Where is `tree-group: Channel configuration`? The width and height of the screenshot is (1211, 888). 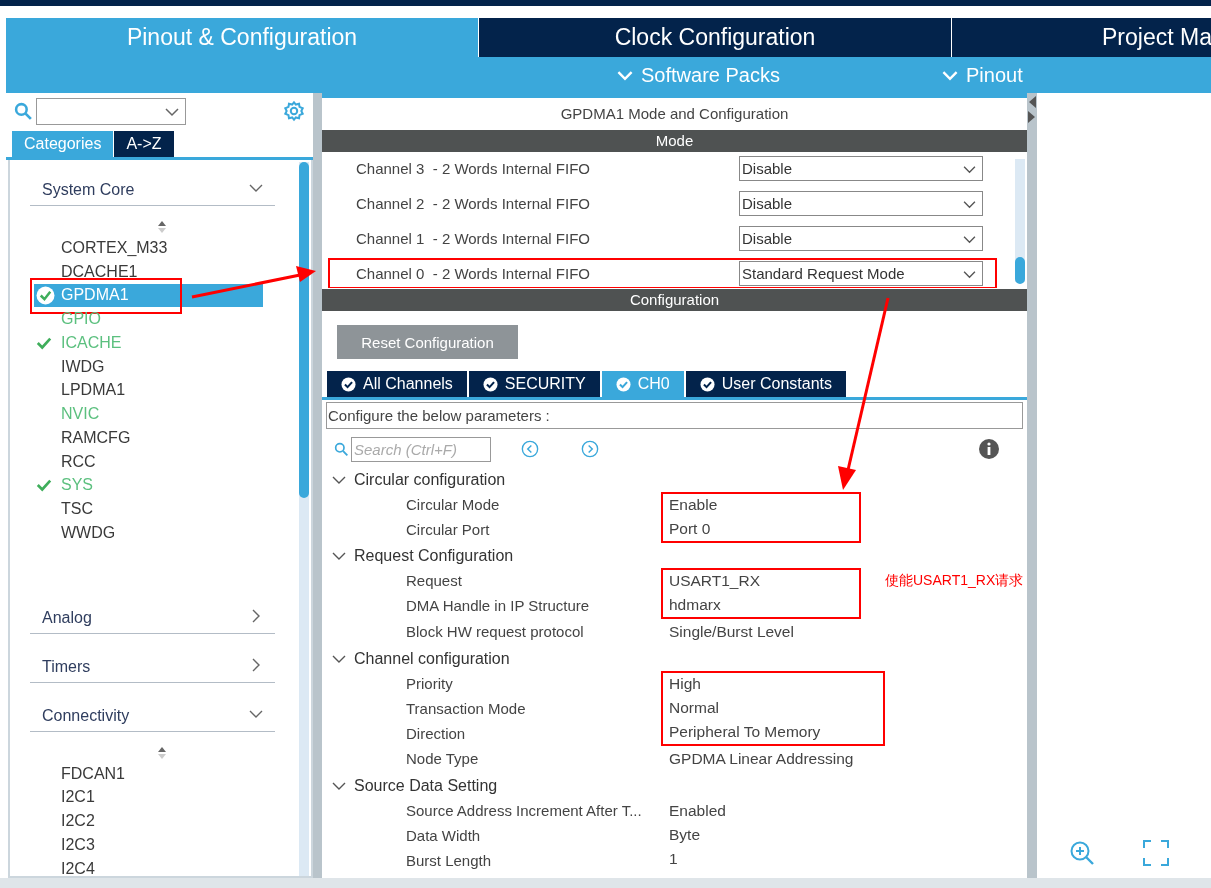
tree-group: Channel configuration is located at coordinates (678, 658).